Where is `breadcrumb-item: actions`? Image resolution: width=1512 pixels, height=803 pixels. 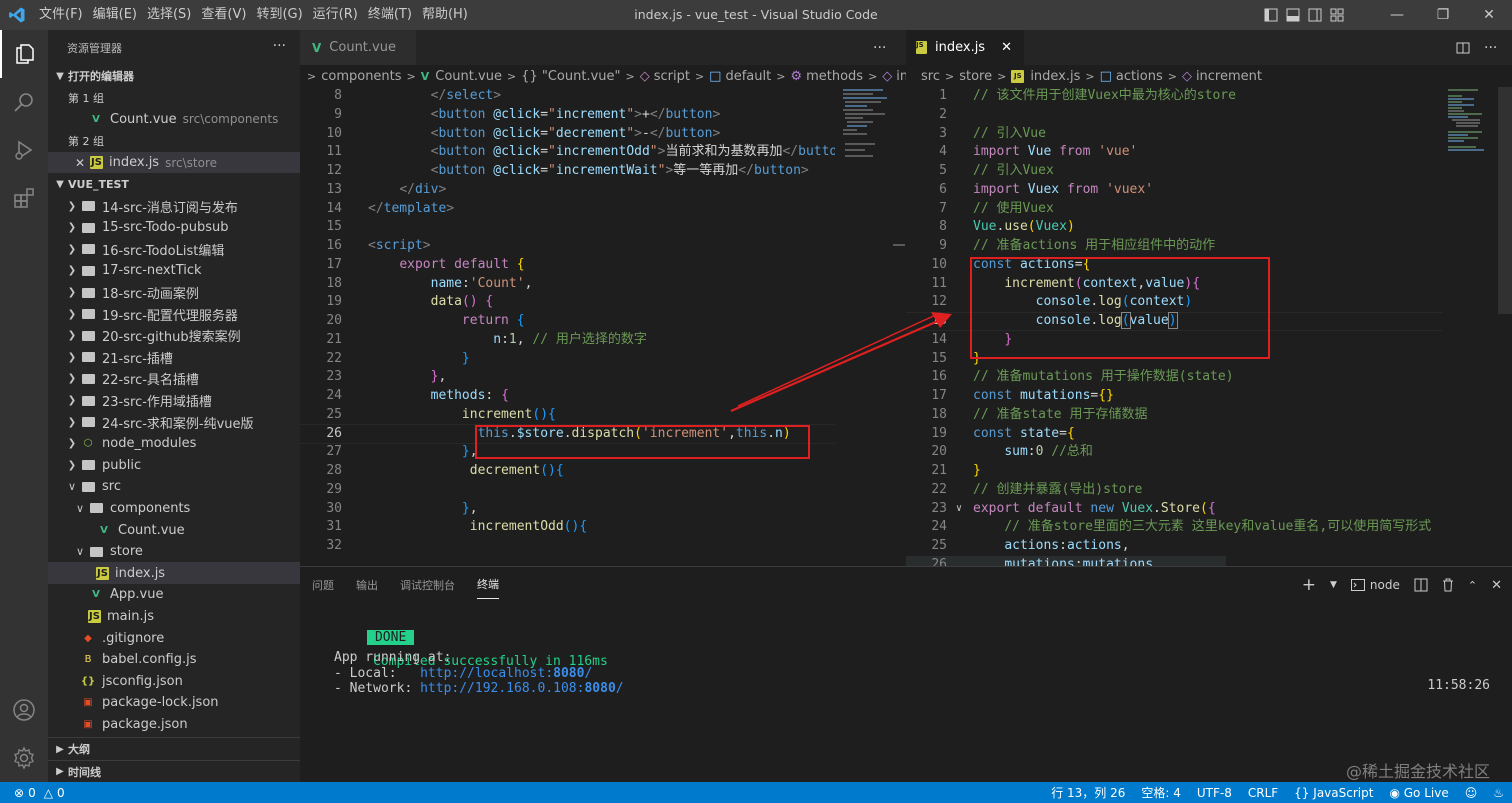 breadcrumb-item: actions is located at coordinates (1139, 76).